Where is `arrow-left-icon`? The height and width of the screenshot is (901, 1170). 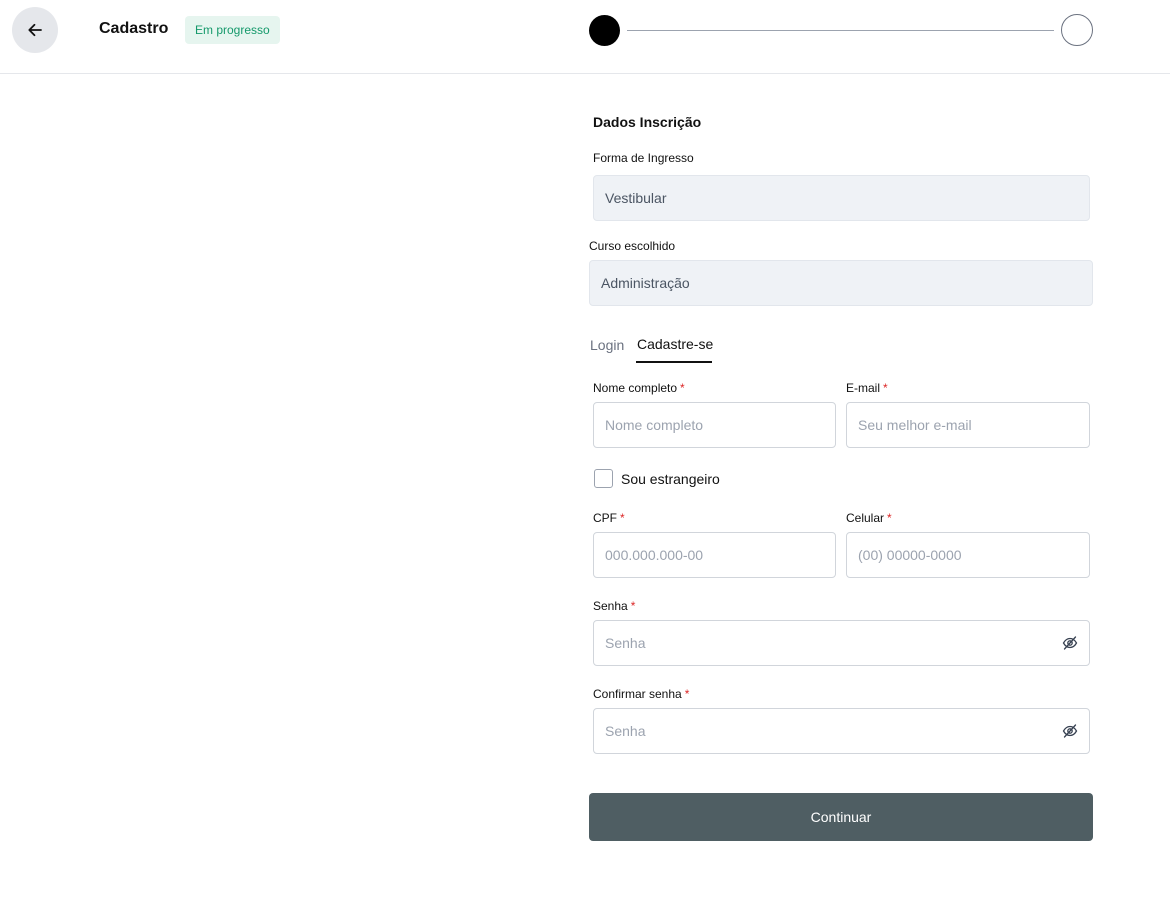 arrow-left-icon is located at coordinates (35, 30).